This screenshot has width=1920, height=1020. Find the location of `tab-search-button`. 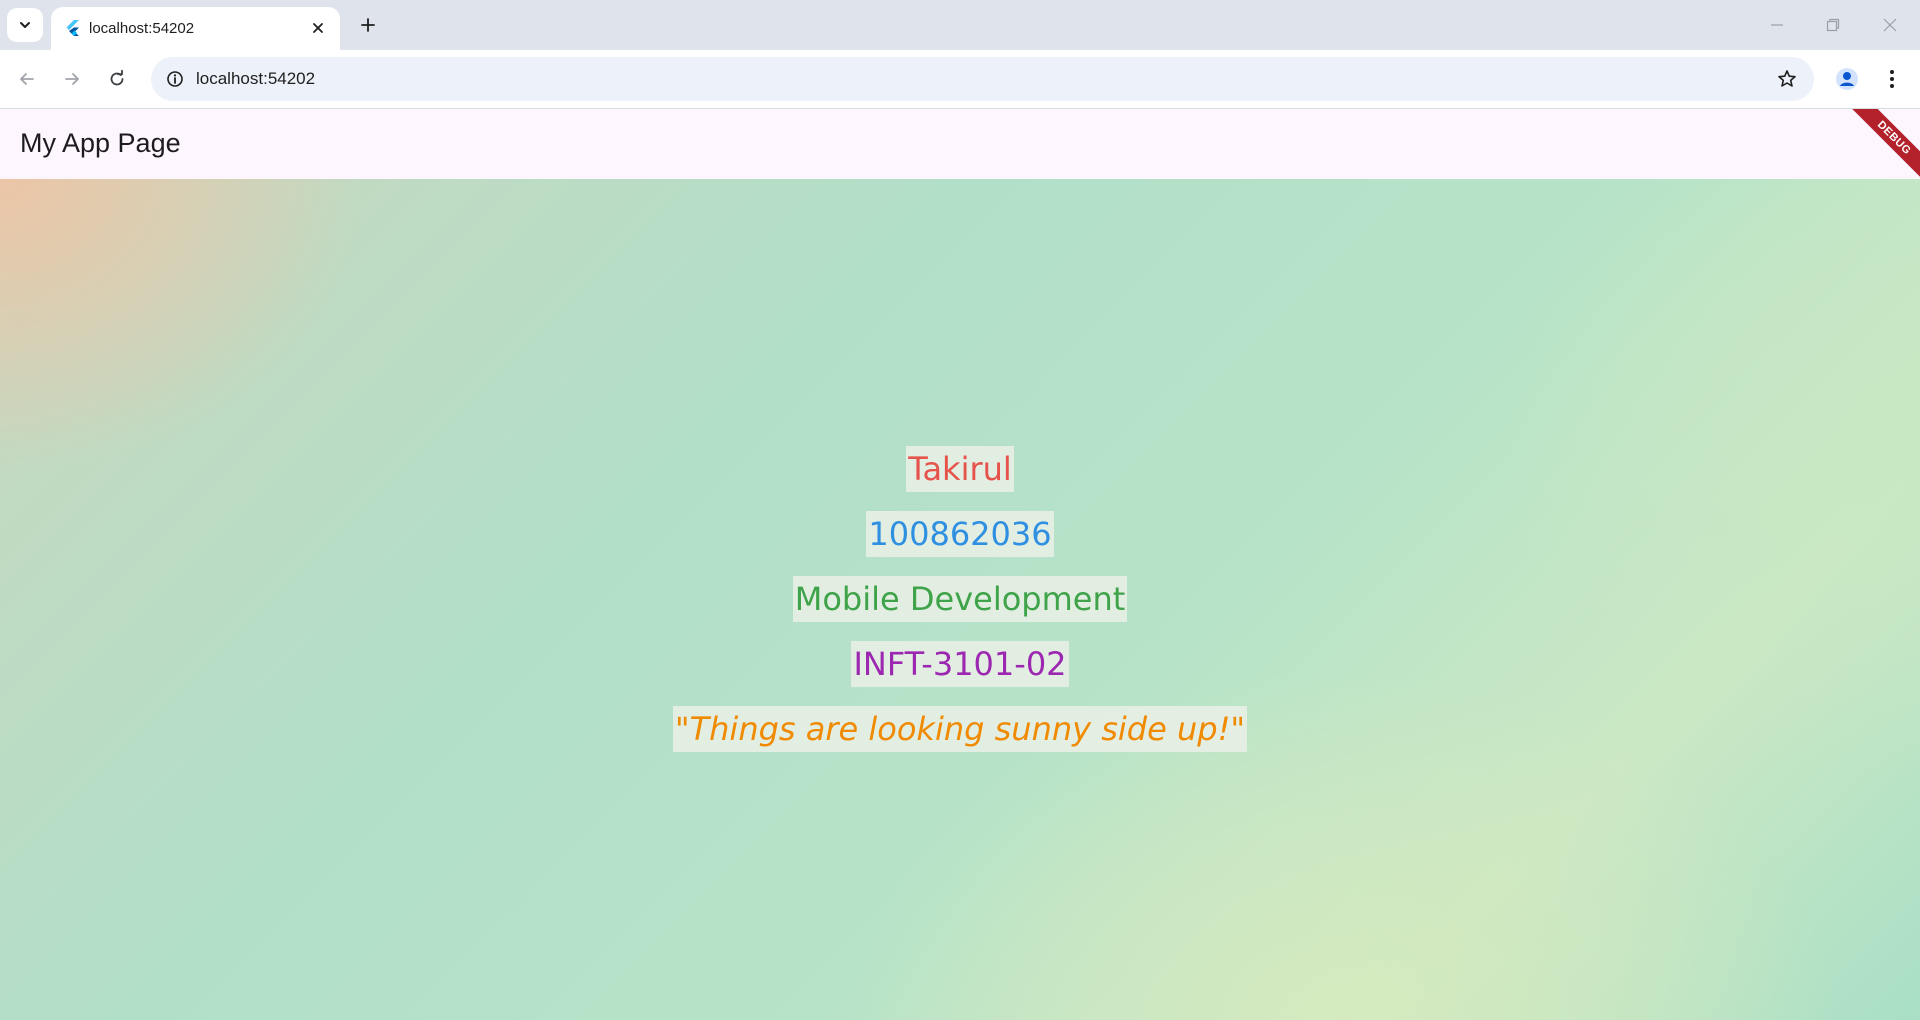

tab-search-button is located at coordinates (25, 25).